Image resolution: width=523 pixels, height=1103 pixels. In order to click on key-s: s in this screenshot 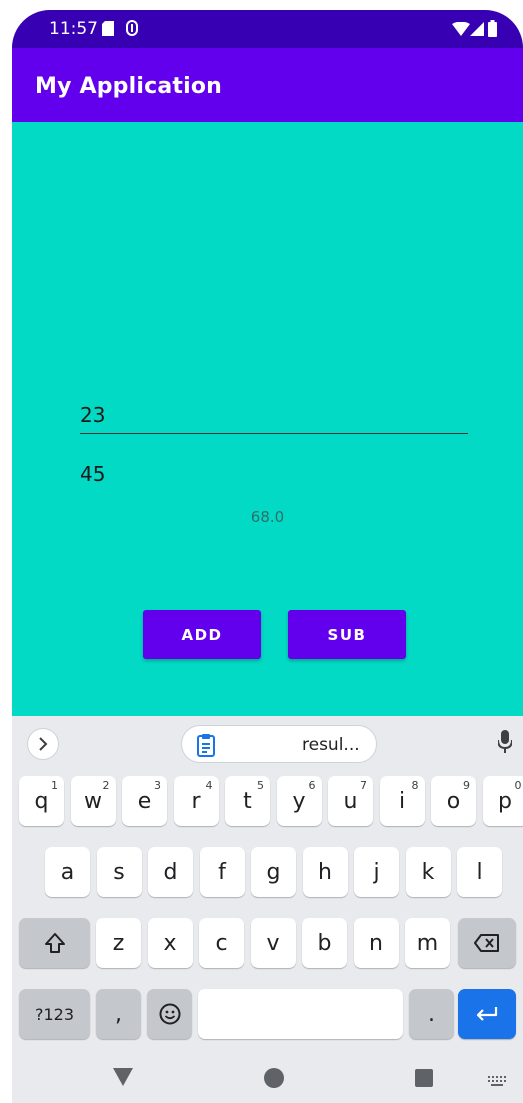, I will do `click(119, 872)`.